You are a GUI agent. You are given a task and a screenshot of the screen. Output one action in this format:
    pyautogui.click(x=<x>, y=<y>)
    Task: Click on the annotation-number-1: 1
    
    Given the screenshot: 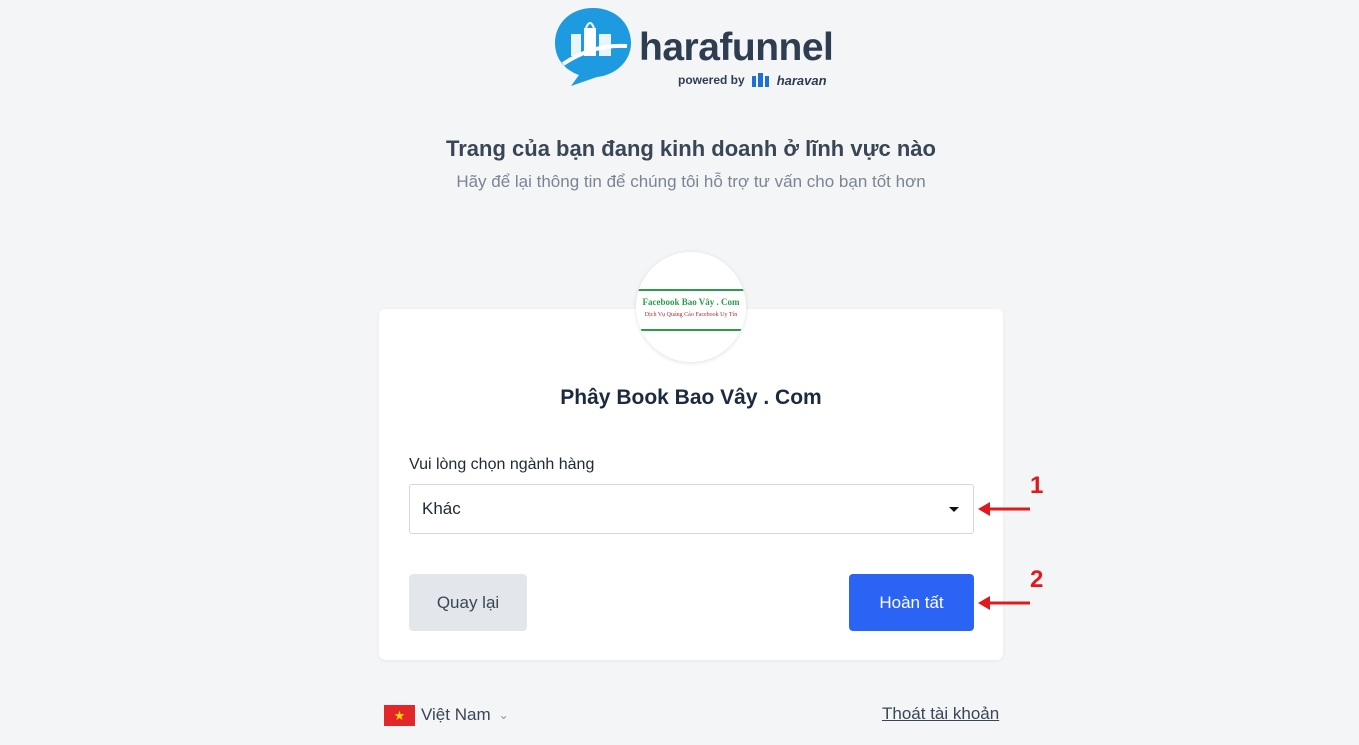 What is the action you would take?
    pyautogui.click(x=1037, y=485)
    